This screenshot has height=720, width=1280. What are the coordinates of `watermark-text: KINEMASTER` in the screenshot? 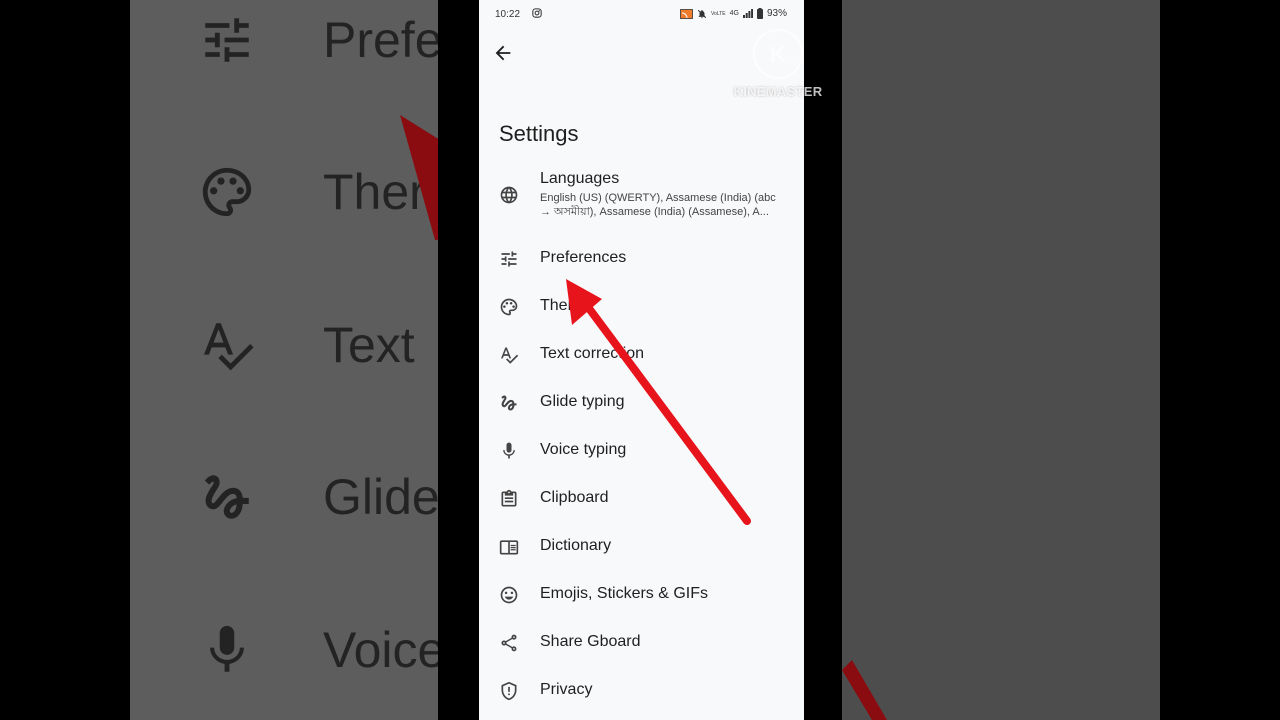 It's located at (778, 91).